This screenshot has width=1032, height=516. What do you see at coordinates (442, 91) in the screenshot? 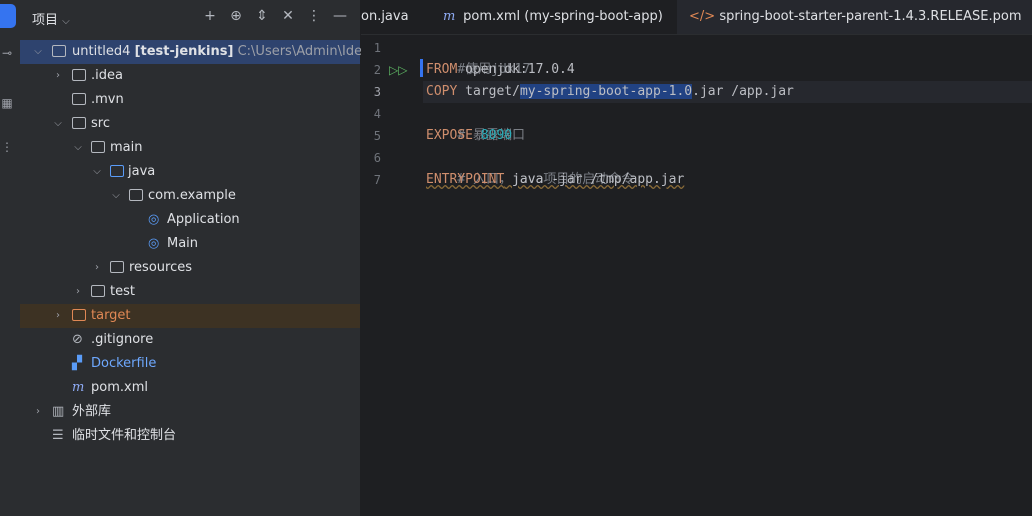
I see `code-keyword: COPY` at bounding box center [442, 91].